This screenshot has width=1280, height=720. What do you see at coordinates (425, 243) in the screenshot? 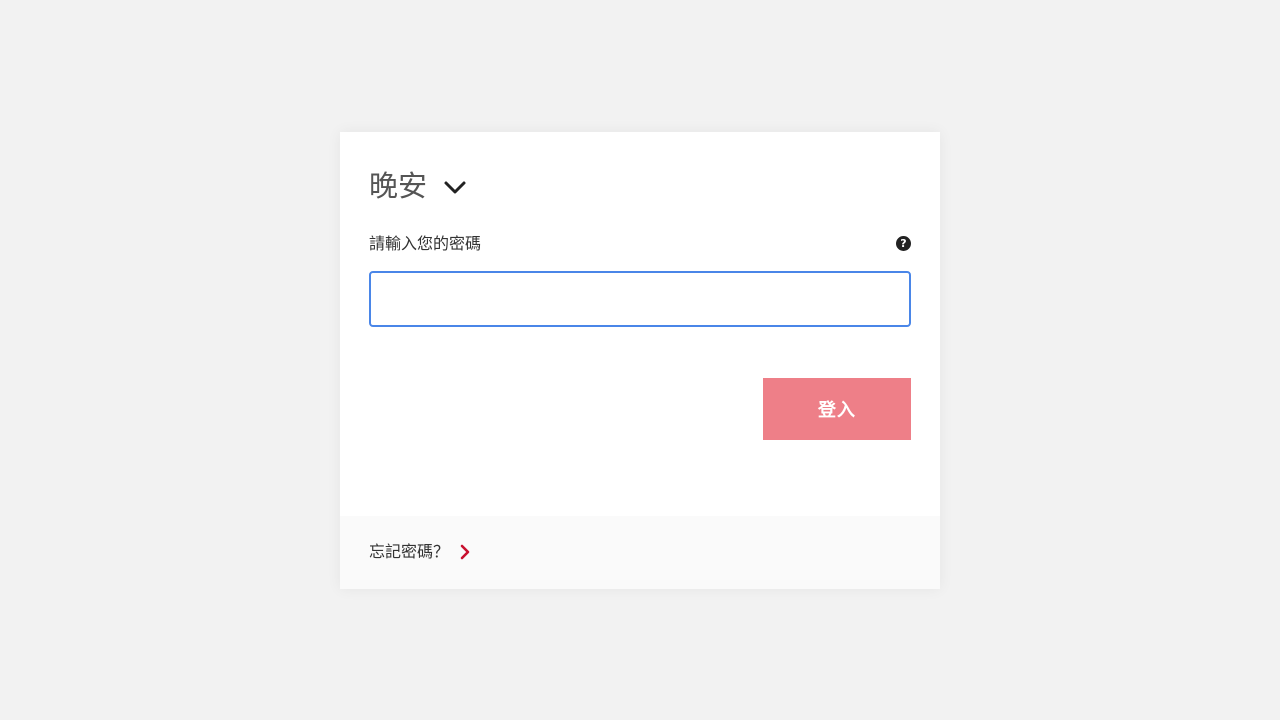
I see `password-label: 請輸入您的密碼` at bounding box center [425, 243].